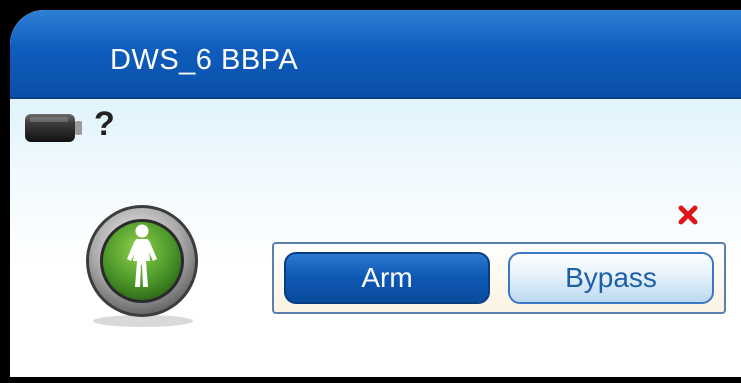 The height and width of the screenshot is (383, 741). What do you see at coordinates (688, 215) in the screenshot?
I see `close-x-icon` at bounding box center [688, 215].